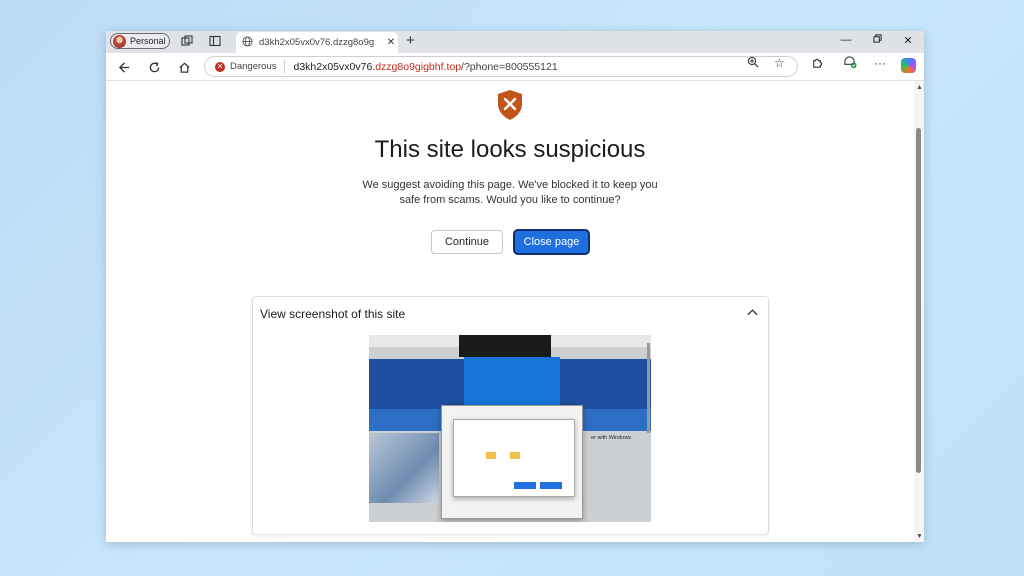  What do you see at coordinates (247, 43) in the screenshot?
I see `globe-icon` at bounding box center [247, 43].